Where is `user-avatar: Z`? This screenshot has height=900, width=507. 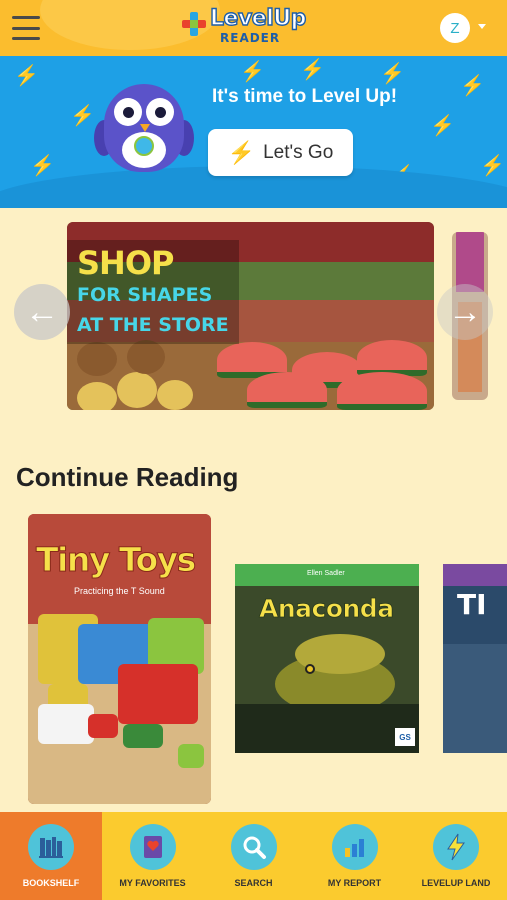
user-avatar: Z is located at coordinates (455, 28).